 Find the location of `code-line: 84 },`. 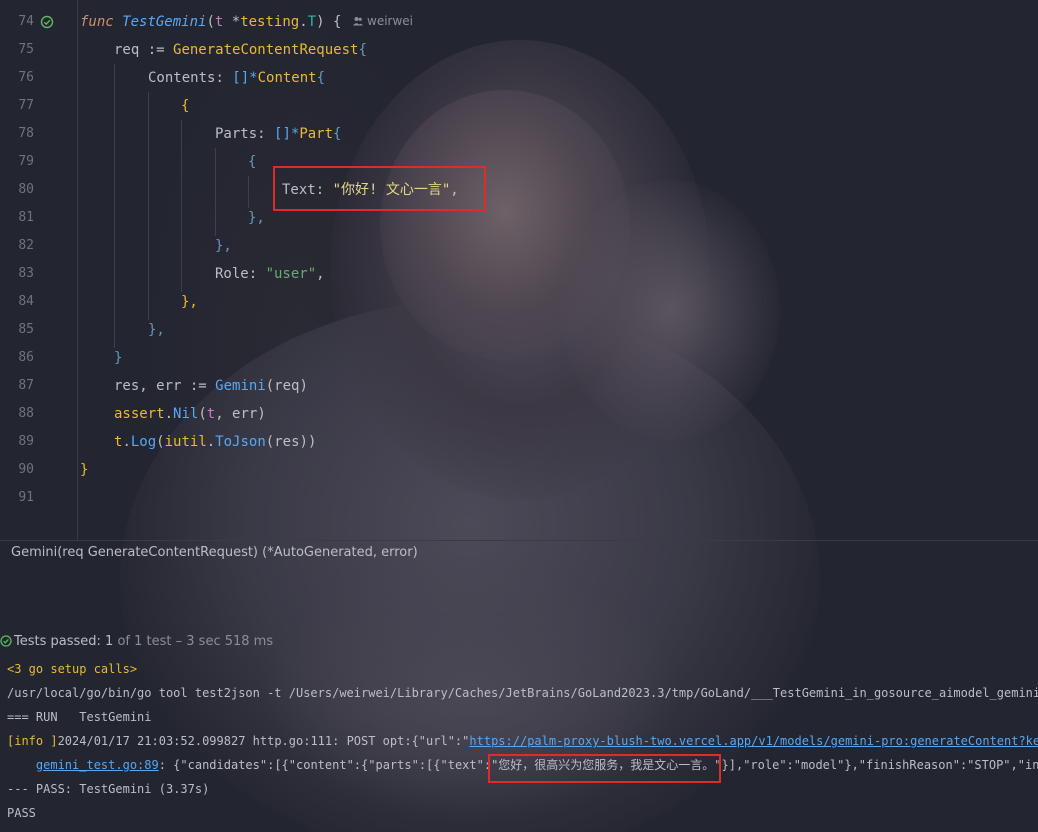

code-line: 84 }, is located at coordinates (519, 302).